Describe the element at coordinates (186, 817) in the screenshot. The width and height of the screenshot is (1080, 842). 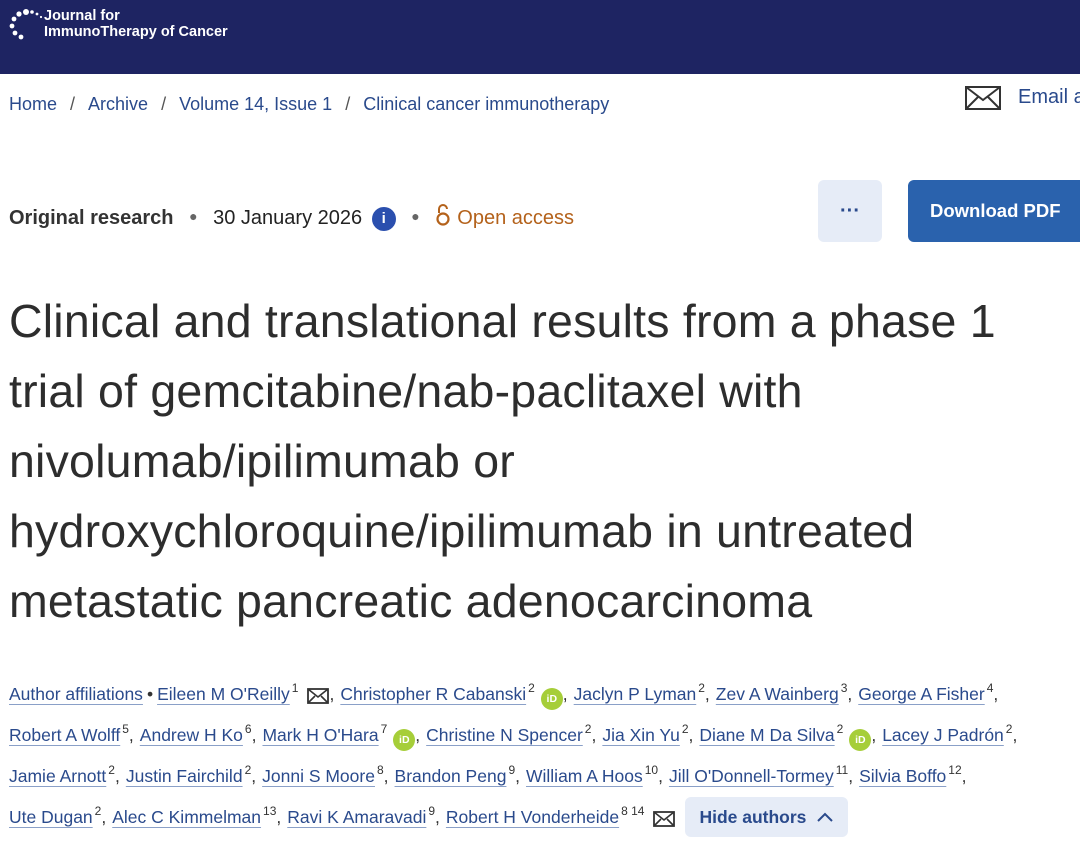
I see `author-name-link: Alec C Kimmelman` at that location.